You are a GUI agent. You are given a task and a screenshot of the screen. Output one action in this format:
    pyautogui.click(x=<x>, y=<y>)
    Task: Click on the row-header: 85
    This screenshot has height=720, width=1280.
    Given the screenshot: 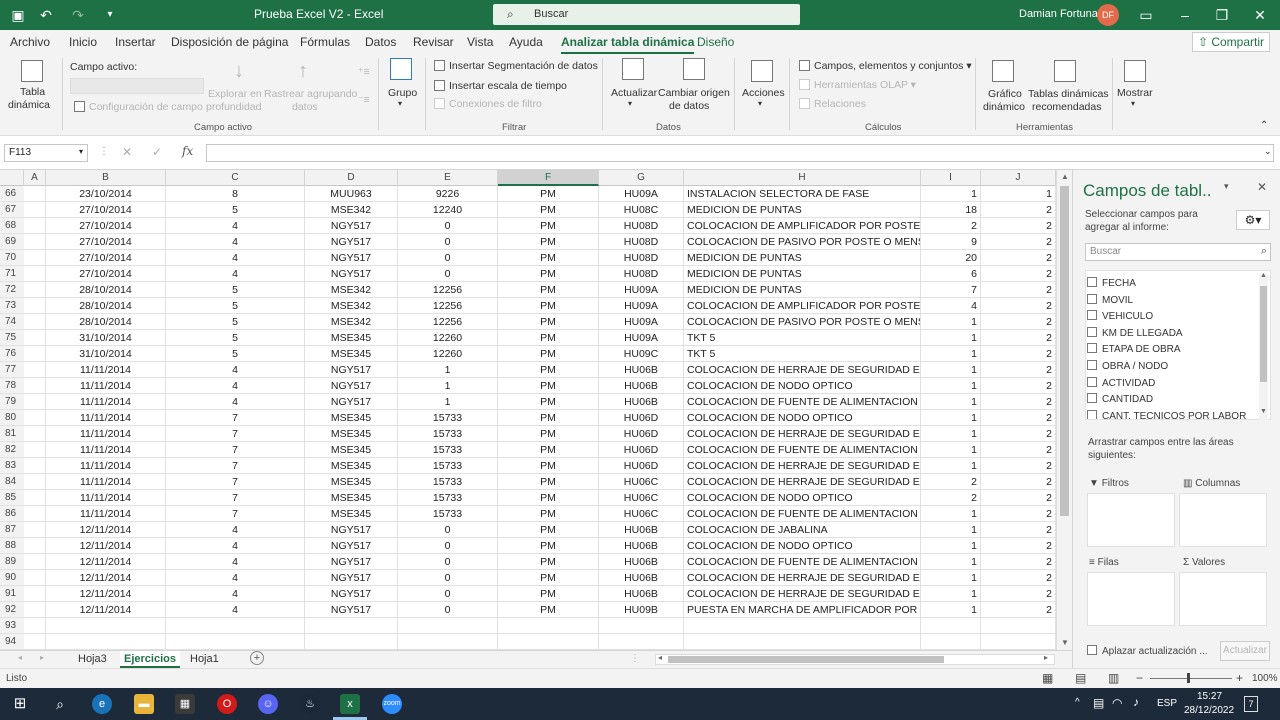 What is the action you would take?
    pyautogui.click(x=12, y=498)
    